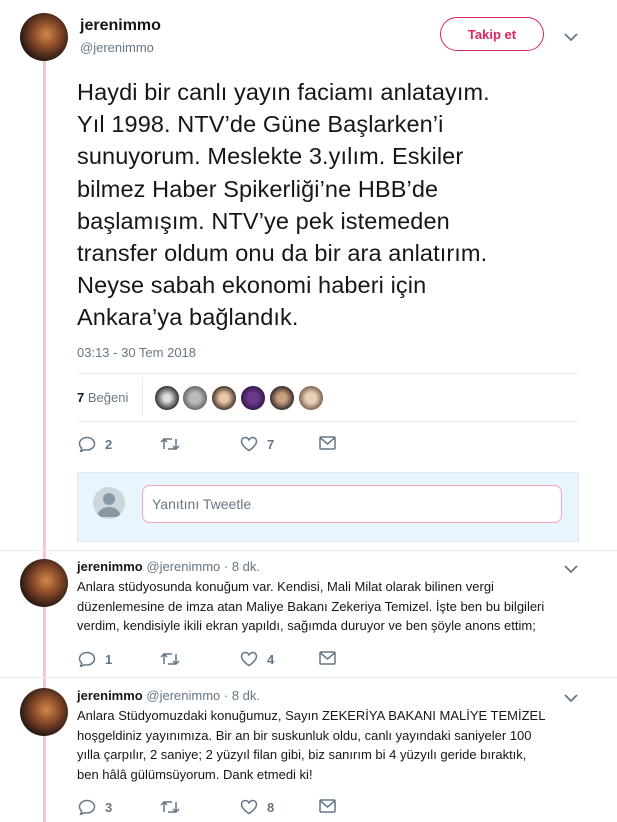 This screenshot has width=617, height=822. Describe the element at coordinates (109, 807) in the screenshot. I see `reply-count: 3` at that location.